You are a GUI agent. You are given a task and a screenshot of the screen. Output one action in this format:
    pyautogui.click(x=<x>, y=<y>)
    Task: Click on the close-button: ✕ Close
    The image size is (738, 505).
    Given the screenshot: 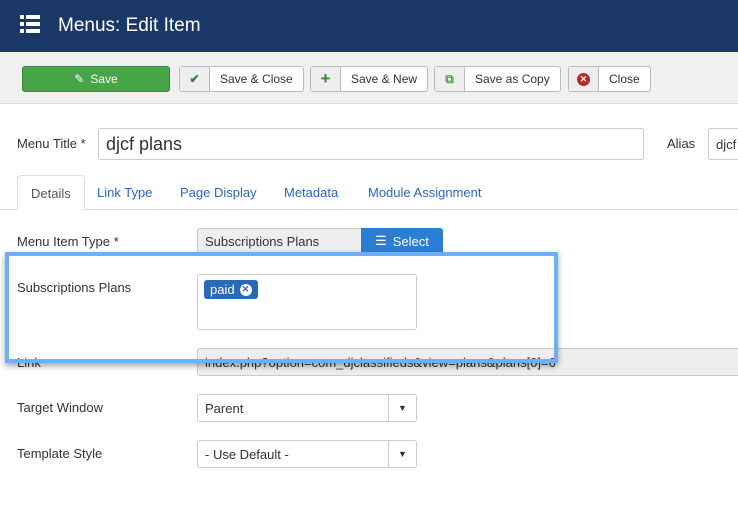 What is the action you would take?
    pyautogui.click(x=609, y=79)
    